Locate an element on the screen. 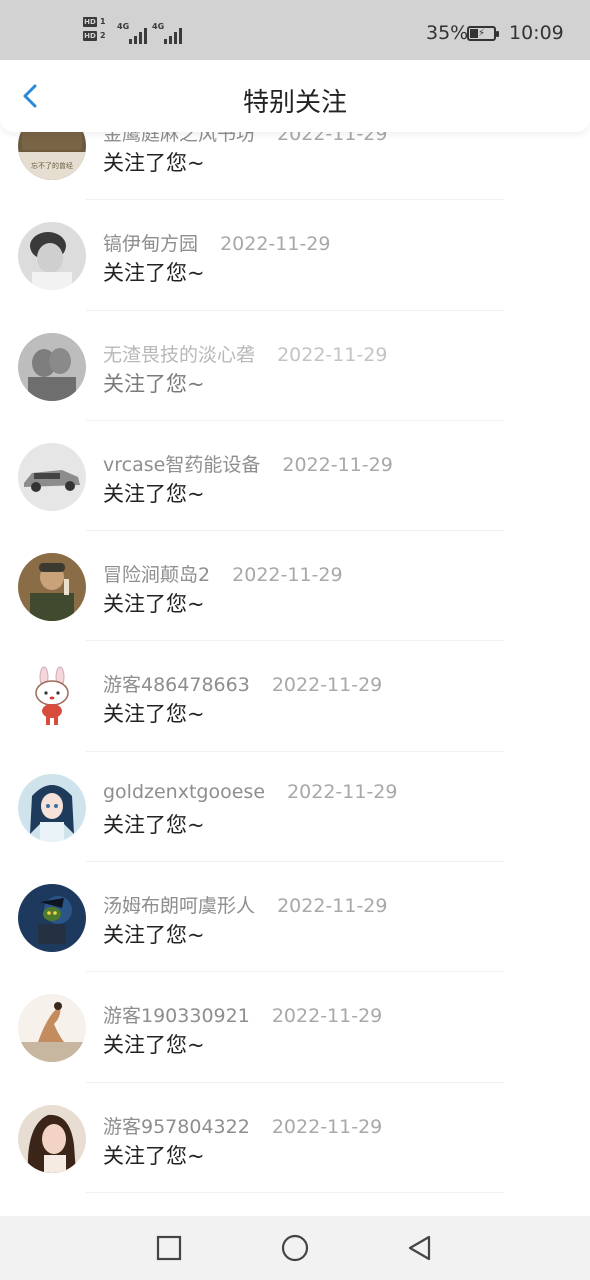  user-name: 无渣畏技的淡心砻 is located at coordinates (179, 355).